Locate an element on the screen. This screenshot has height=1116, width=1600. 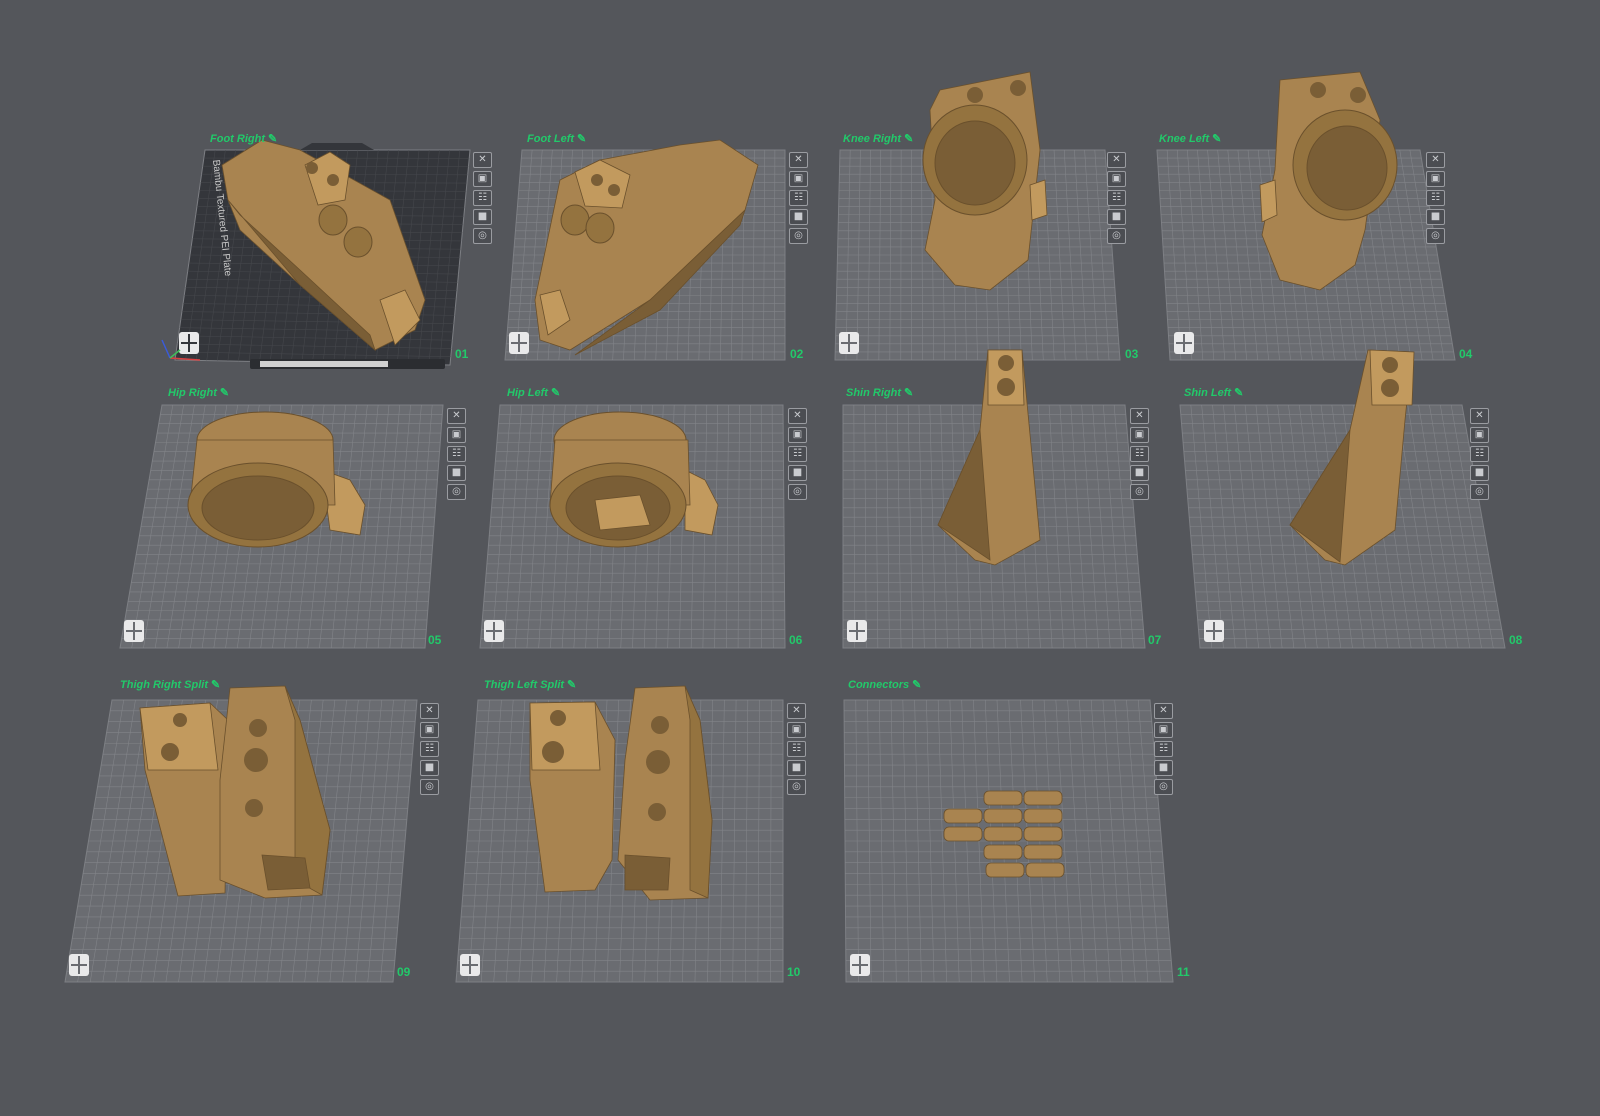
plate-name-label: Knee Left ✎ is located at coordinates (1190, 138).